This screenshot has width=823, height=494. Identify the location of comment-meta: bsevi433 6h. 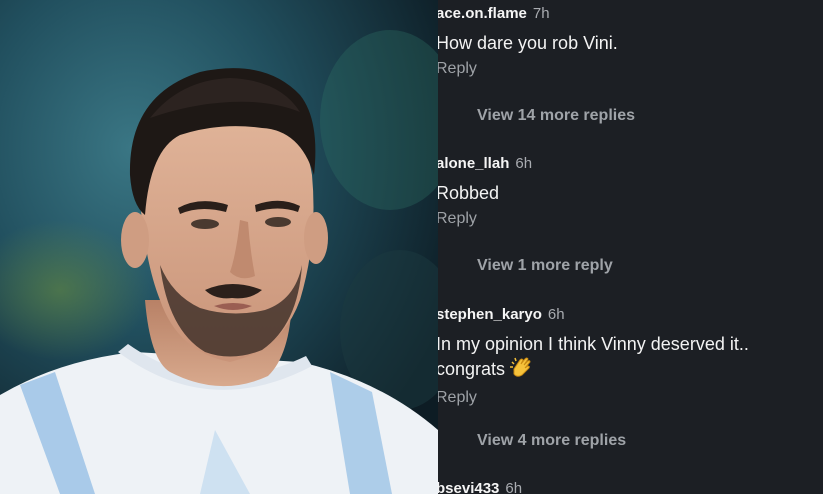
(630, 487).